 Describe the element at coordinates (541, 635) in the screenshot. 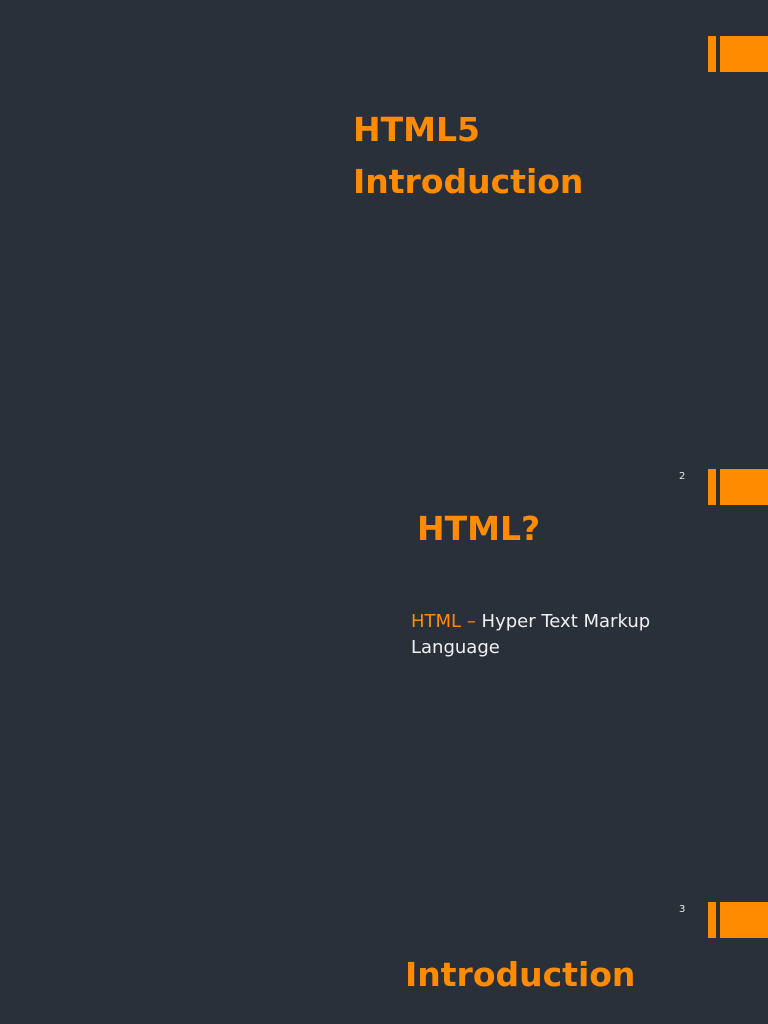

I see `slide-body: HTML – Hyper Text Markup Language` at that location.